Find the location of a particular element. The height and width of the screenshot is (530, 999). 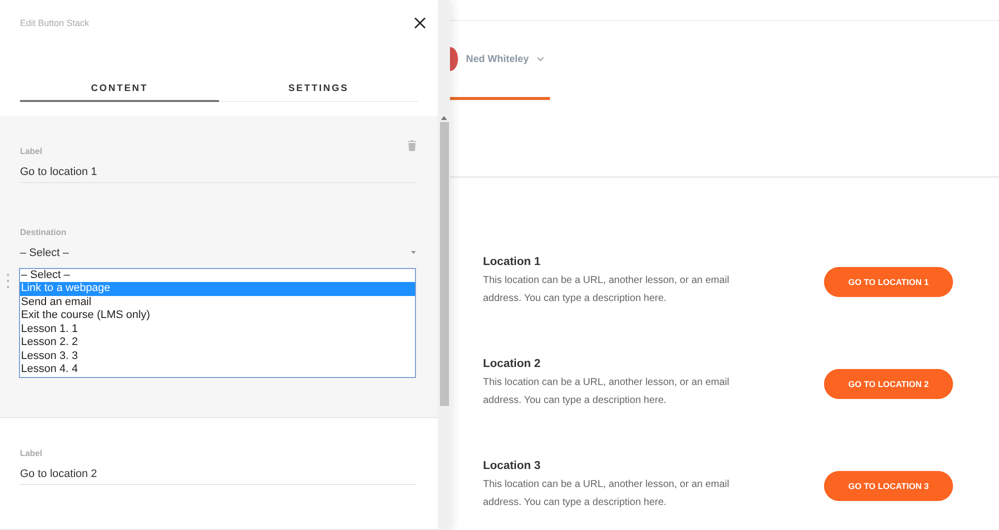

field-caption: Destination is located at coordinates (44, 231).